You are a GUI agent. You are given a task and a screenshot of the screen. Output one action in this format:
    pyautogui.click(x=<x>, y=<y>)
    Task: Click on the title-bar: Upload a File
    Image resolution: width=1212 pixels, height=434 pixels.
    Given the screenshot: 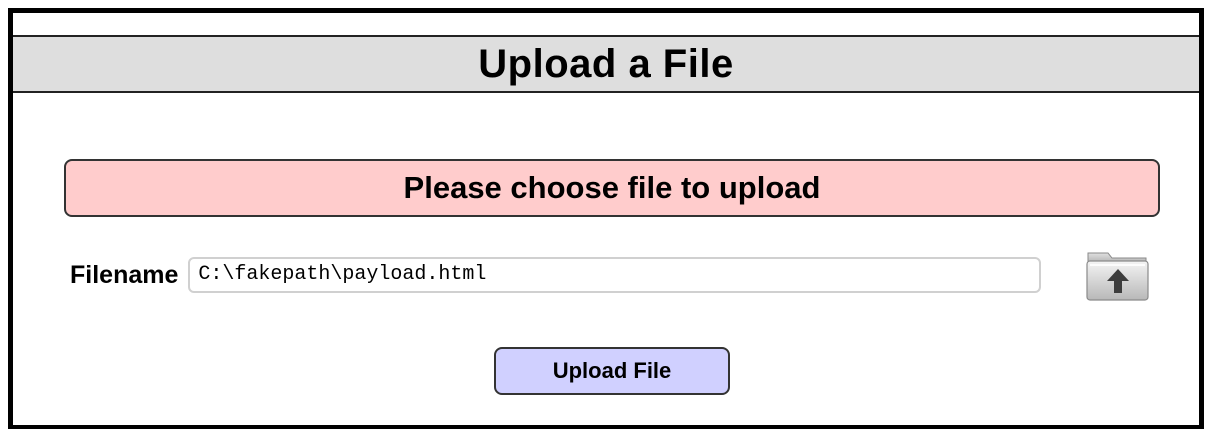 What is the action you would take?
    pyautogui.click(x=606, y=64)
    